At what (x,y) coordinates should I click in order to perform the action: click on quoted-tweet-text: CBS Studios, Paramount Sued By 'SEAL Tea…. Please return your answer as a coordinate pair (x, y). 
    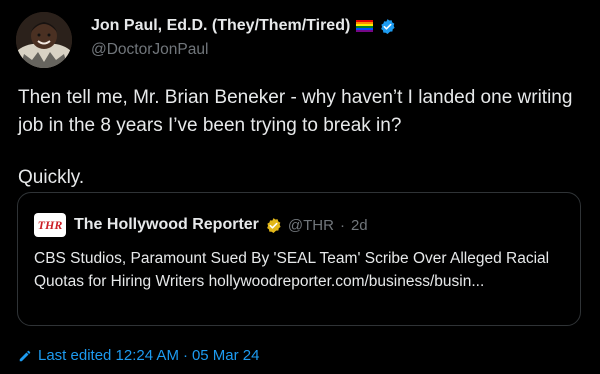
    Looking at the image, I should click on (292, 270).